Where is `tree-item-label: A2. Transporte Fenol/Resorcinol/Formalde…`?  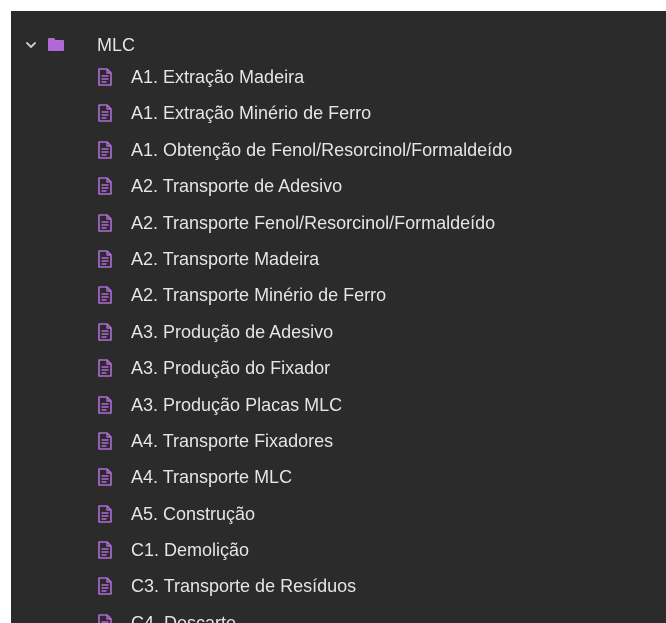 tree-item-label: A2. Transporte Fenol/Resorcinol/Formalde… is located at coordinates (313, 222).